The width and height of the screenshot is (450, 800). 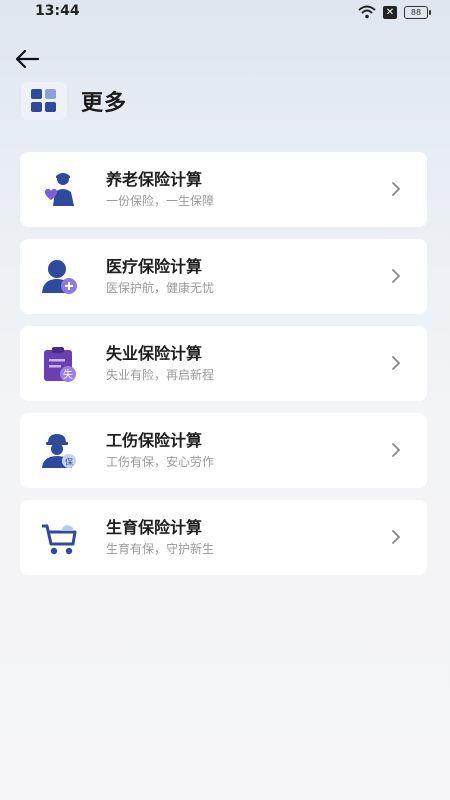 What do you see at coordinates (154, 440) in the screenshot?
I see `card-title: 工伤保险计算` at bounding box center [154, 440].